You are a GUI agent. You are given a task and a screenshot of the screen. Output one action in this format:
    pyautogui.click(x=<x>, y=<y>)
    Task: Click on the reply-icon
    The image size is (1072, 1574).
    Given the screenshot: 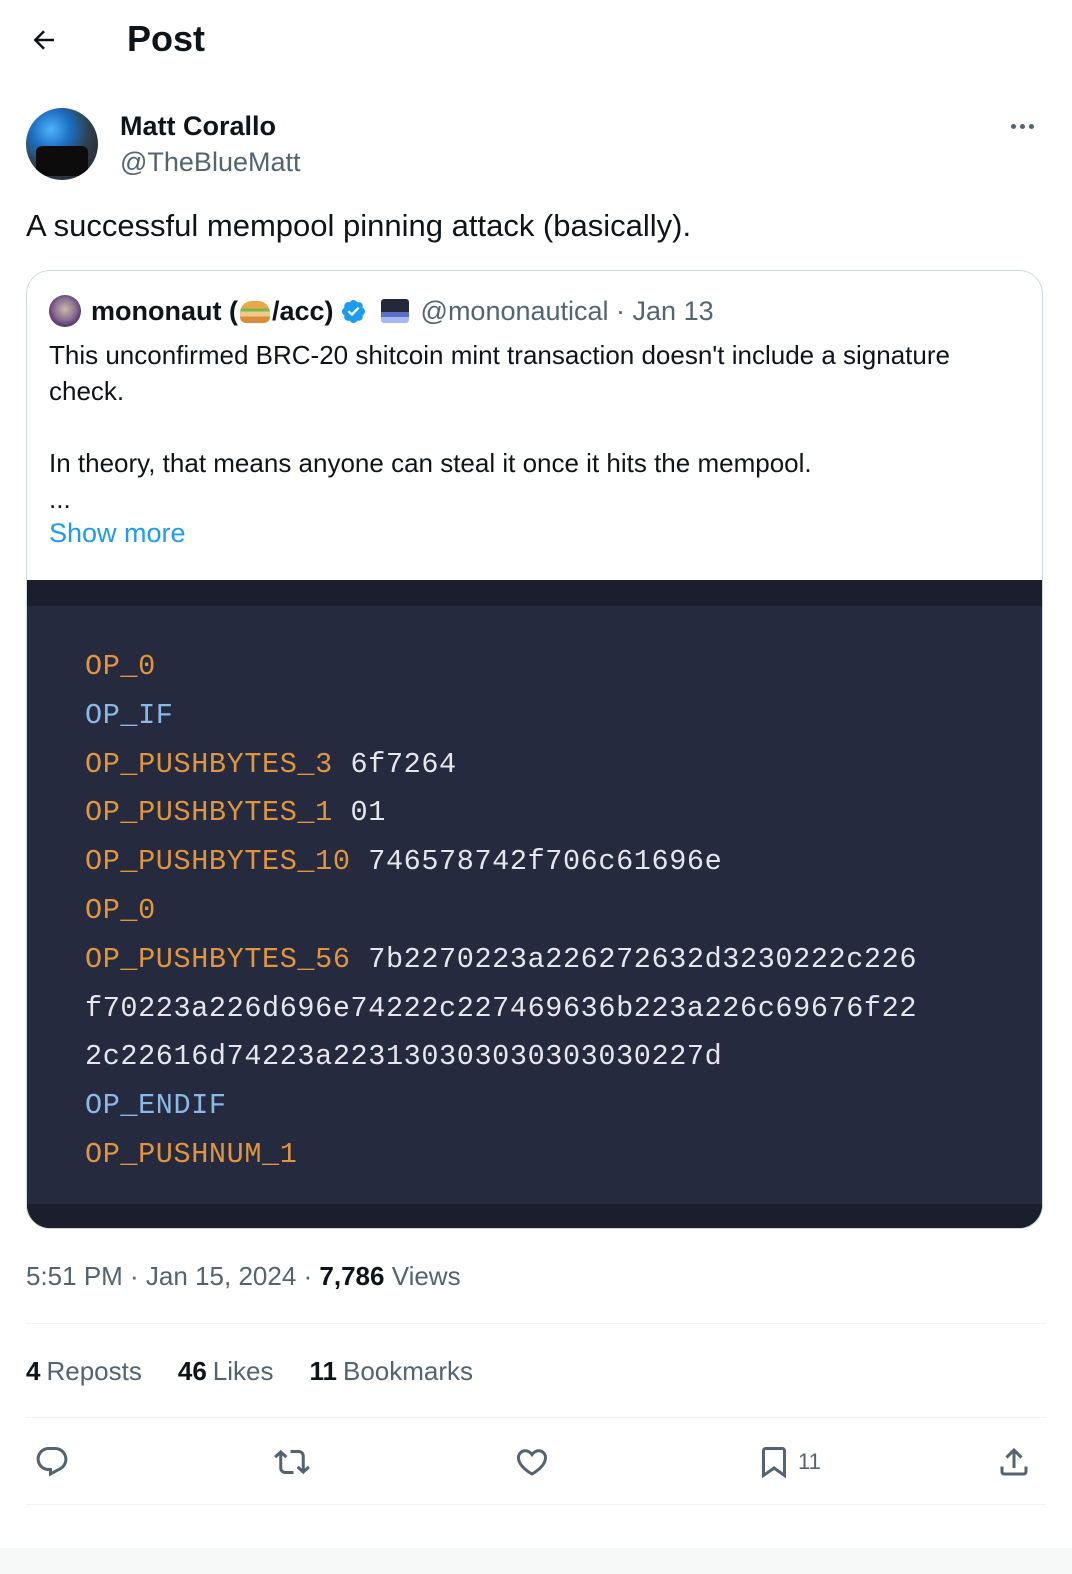 What is the action you would take?
    pyautogui.click(x=52, y=1462)
    